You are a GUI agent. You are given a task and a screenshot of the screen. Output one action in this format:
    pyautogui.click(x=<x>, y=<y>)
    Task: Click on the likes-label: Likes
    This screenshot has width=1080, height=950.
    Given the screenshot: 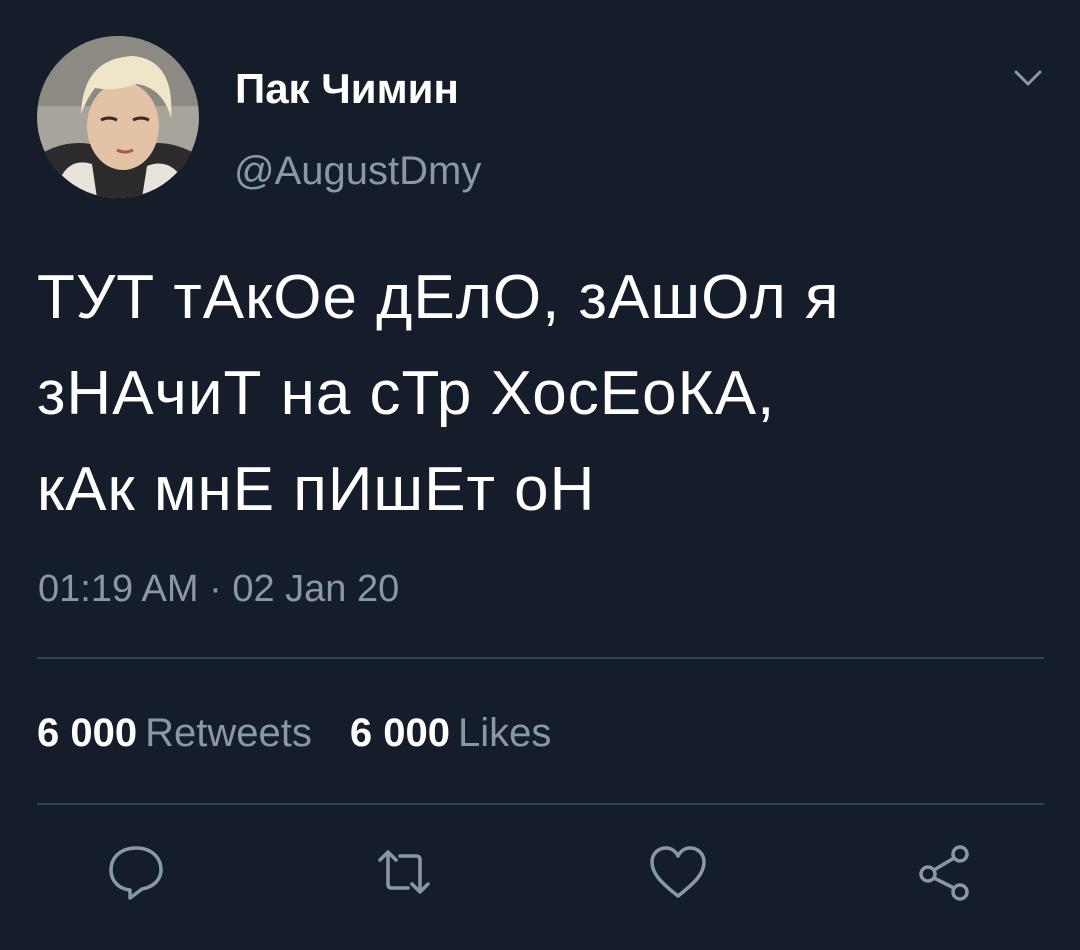 What is the action you would take?
    pyautogui.click(x=504, y=733)
    